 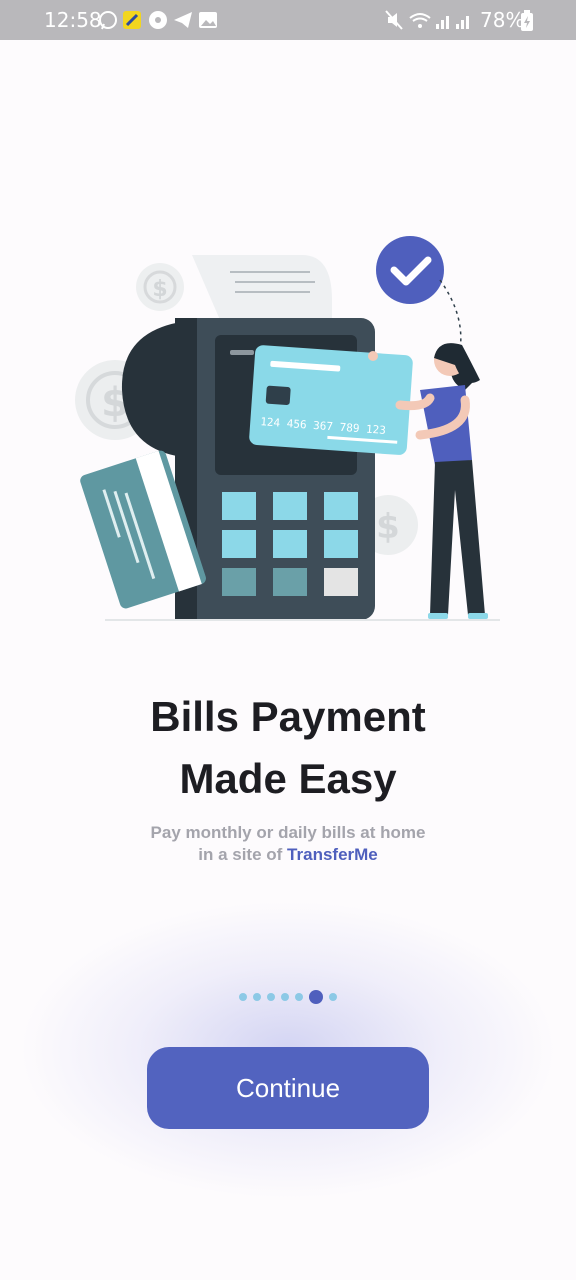 What do you see at coordinates (410, 270) in the screenshot?
I see `check-circle-icon` at bounding box center [410, 270].